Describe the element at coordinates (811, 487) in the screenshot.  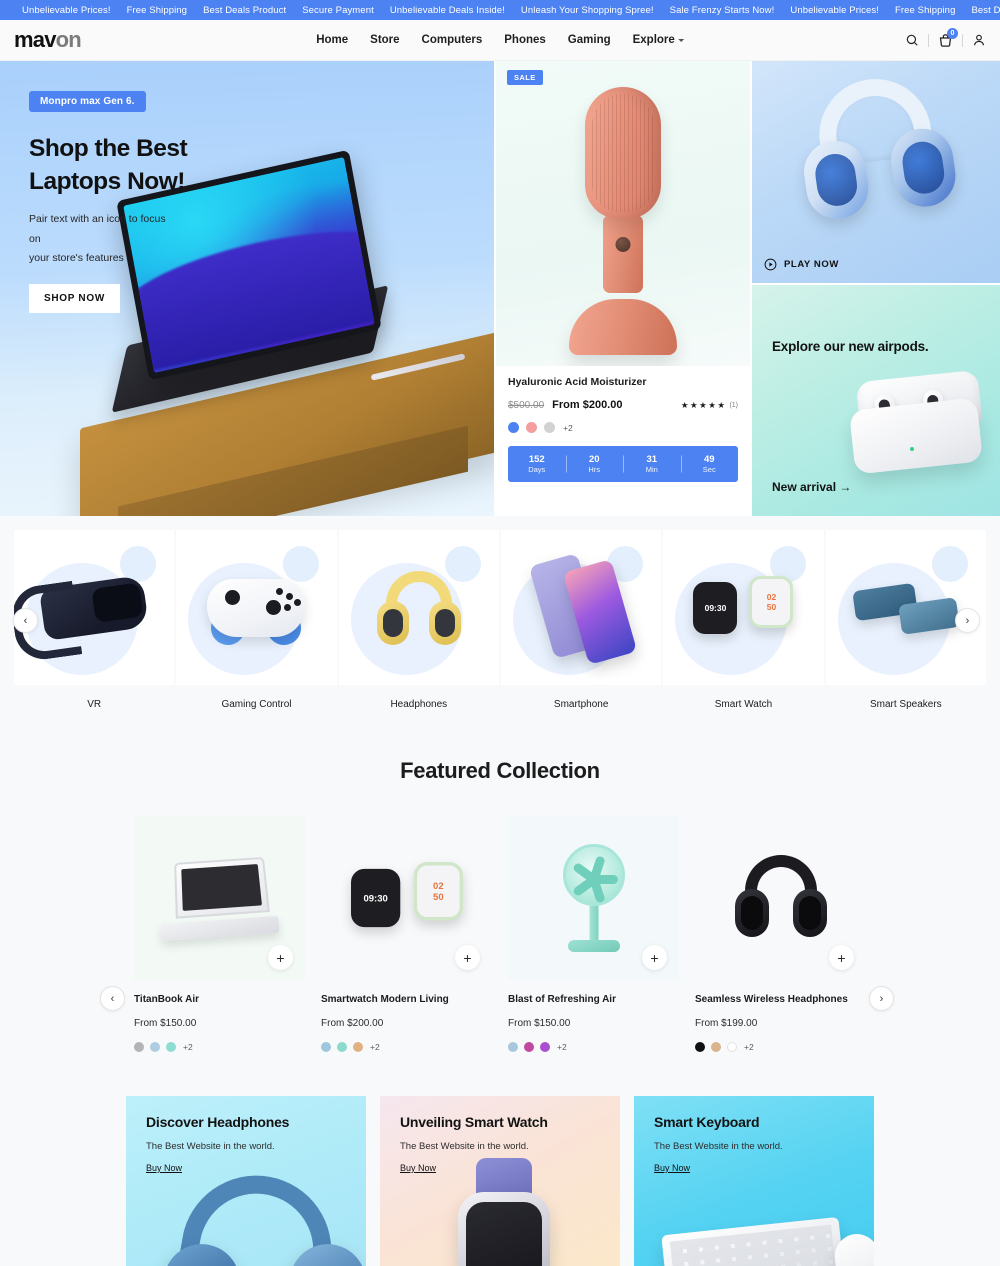
I see `new-arrival-link: New arrival →` at that location.